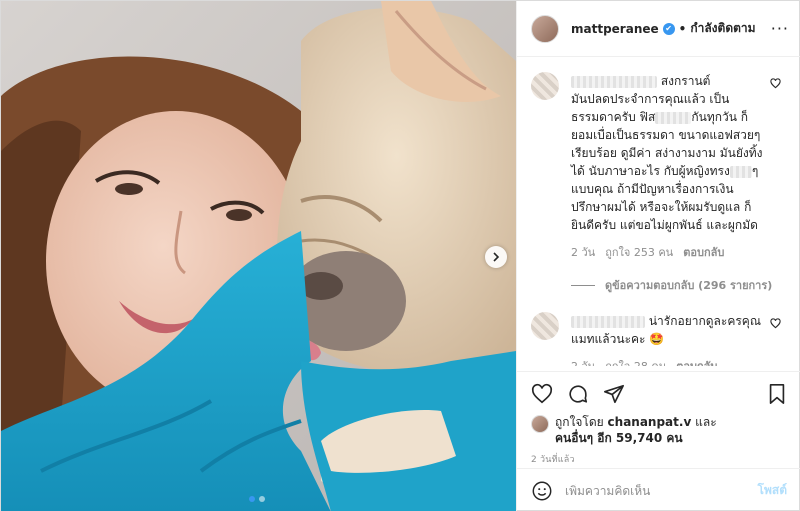  Describe the element at coordinates (704, 321) in the screenshot. I see `comment-line: น่ารักอยากดูละครคุณ` at that location.